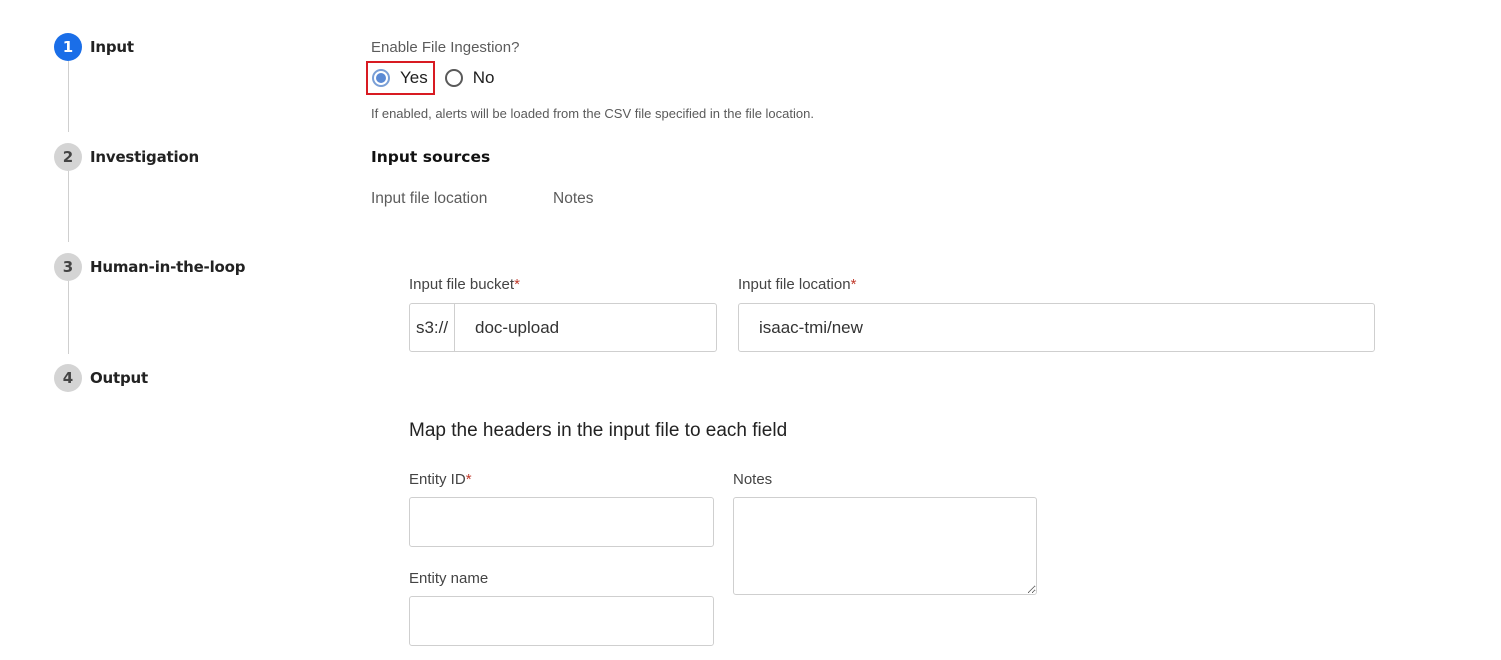  What do you see at coordinates (449, 578) in the screenshot?
I see `entity-name-label: Entity name` at bounding box center [449, 578].